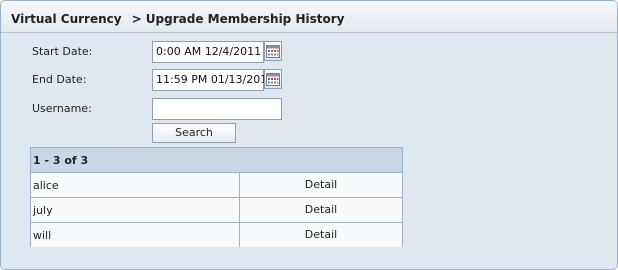 This screenshot has height=270, width=618. Describe the element at coordinates (194, 133) in the screenshot. I see `search-button: Search` at that location.